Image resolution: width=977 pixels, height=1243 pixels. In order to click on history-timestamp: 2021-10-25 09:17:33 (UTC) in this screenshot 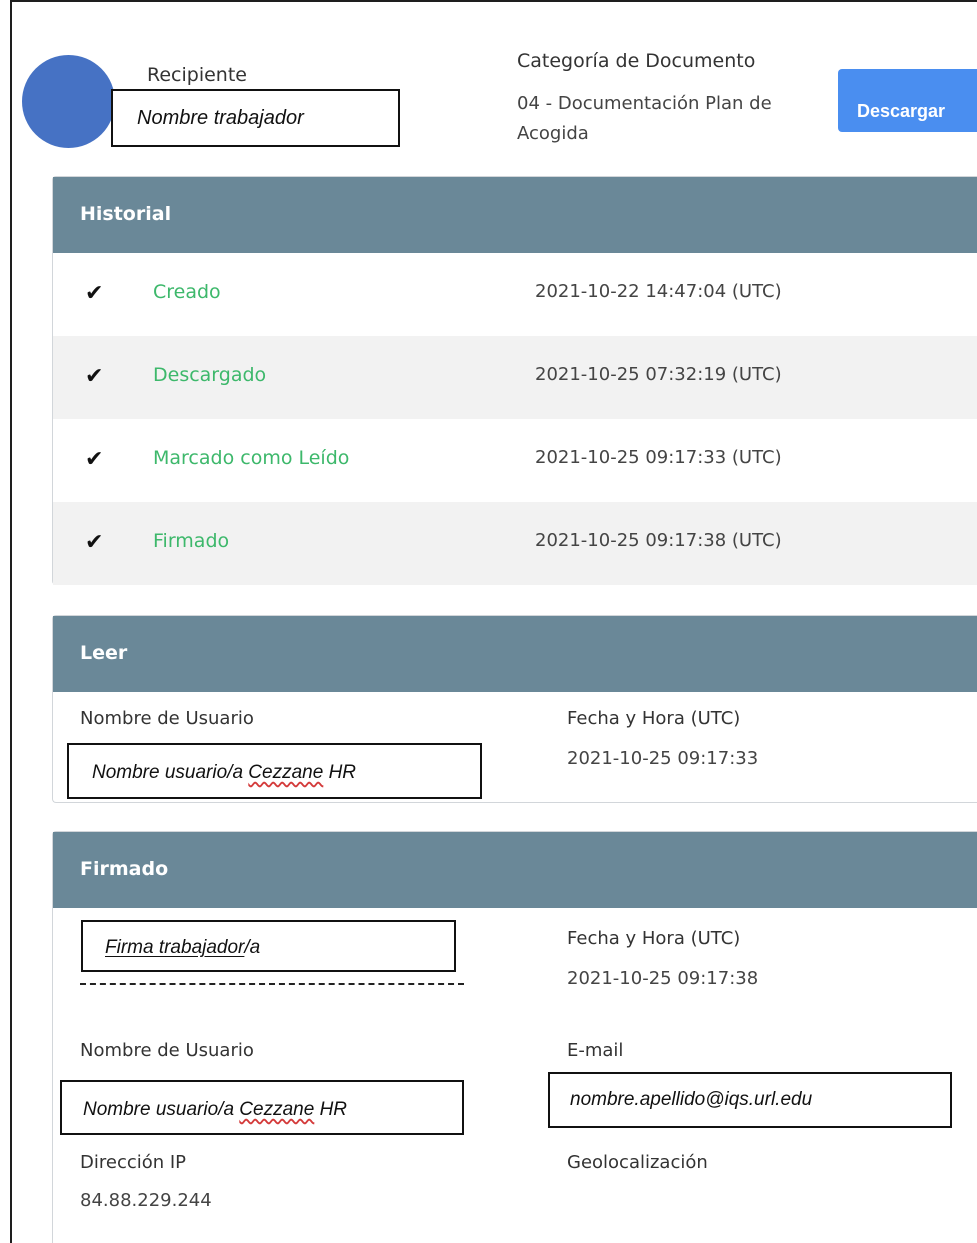, I will do `click(658, 457)`.